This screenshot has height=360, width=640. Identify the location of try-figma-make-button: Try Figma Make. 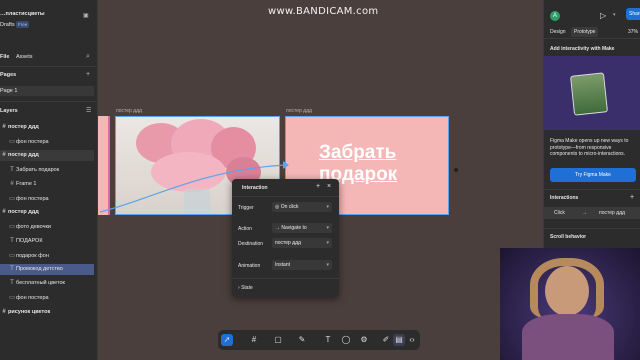
(593, 175).